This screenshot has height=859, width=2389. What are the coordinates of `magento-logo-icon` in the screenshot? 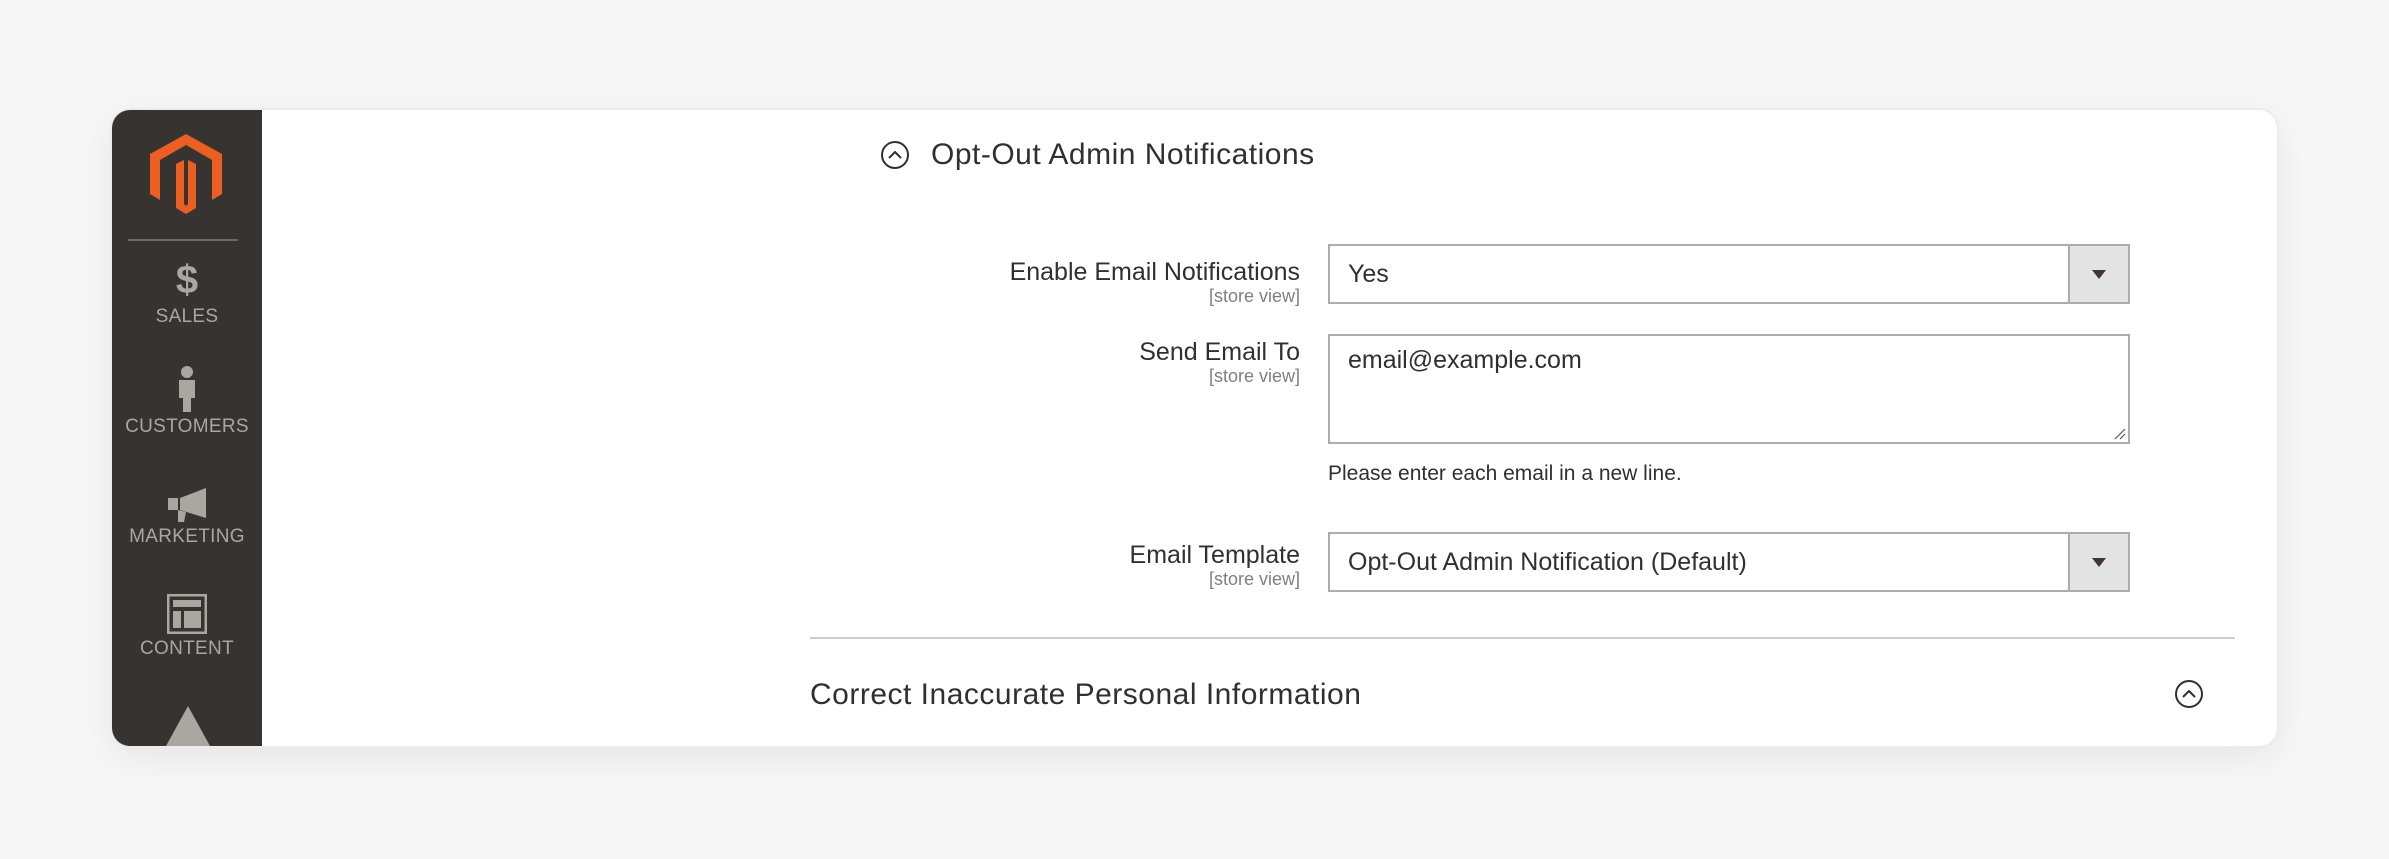 It's located at (186, 174).